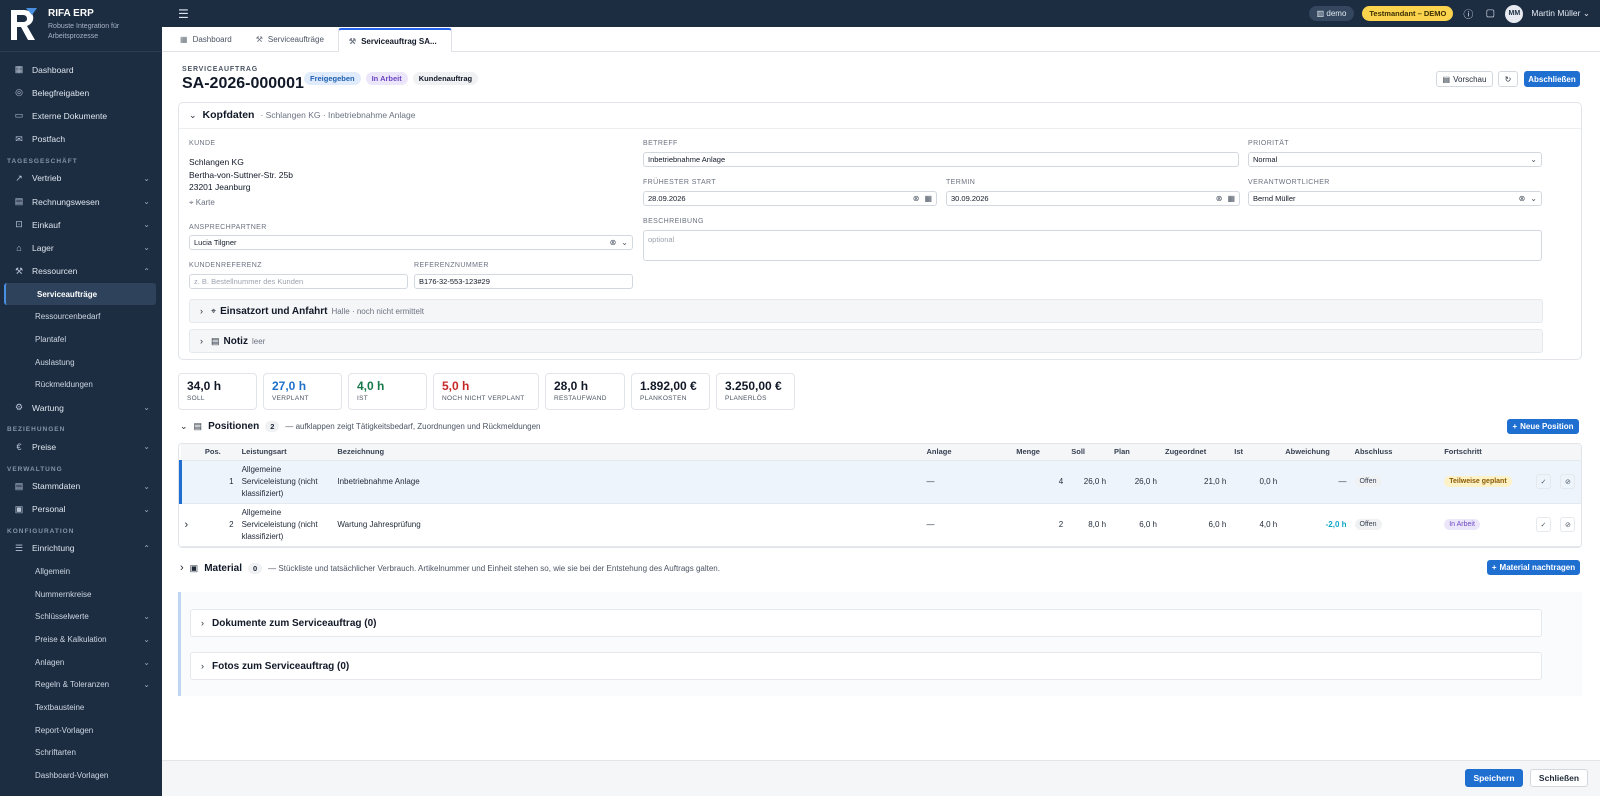  What do you see at coordinates (1331, 13) in the screenshot?
I see `tenant-switcher: ▥ demo` at bounding box center [1331, 13].